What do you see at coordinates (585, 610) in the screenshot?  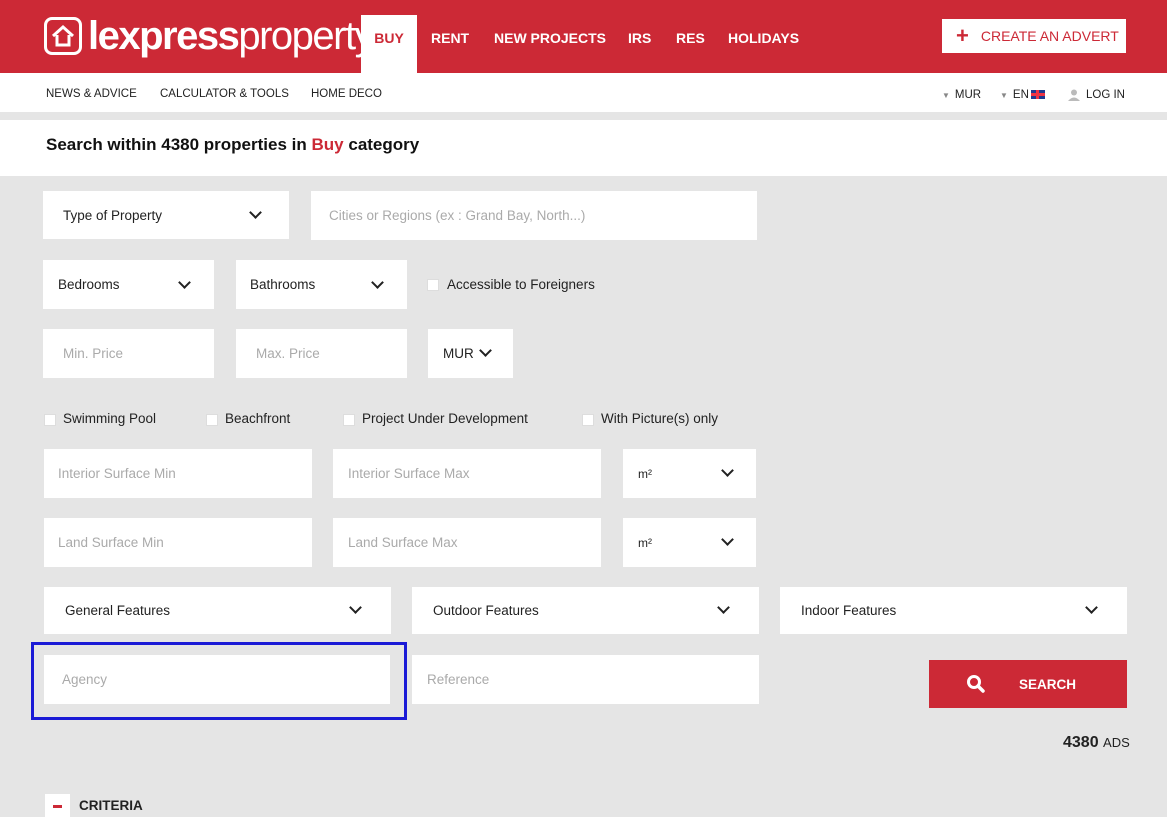 I see `outdoor-features-select: Outdoor Features` at bounding box center [585, 610].